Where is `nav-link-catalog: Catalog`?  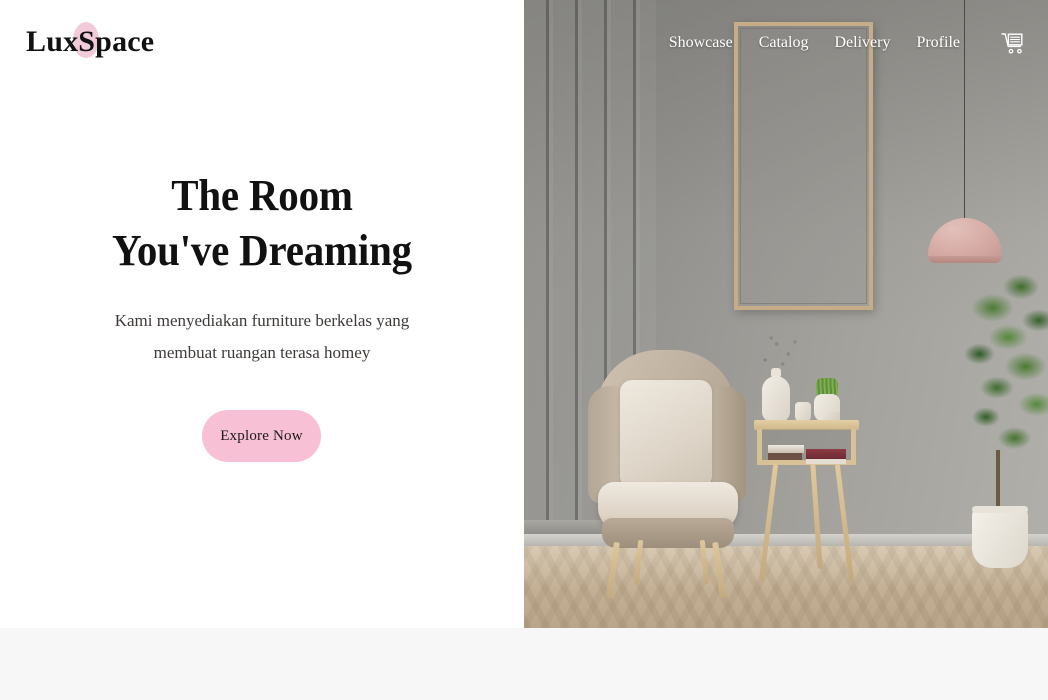 nav-link-catalog: Catalog is located at coordinates (784, 43).